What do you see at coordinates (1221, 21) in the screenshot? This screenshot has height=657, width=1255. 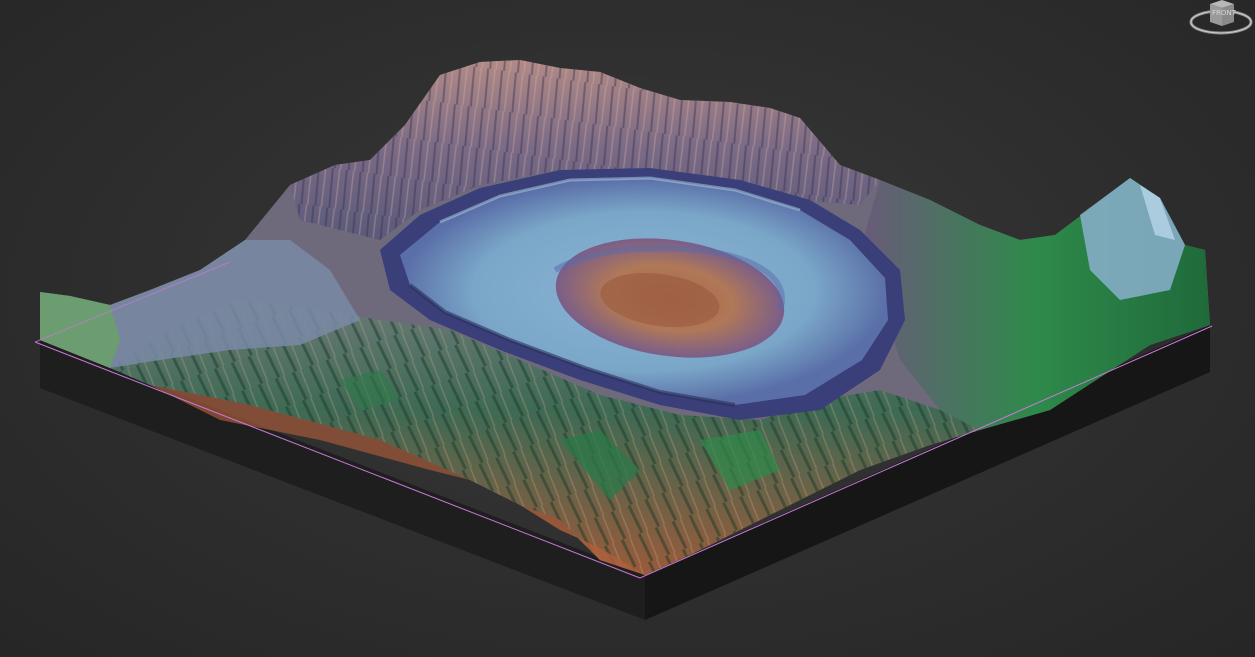 I see `viewcube-icon: FRONT` at bounding box center [1221, 21].